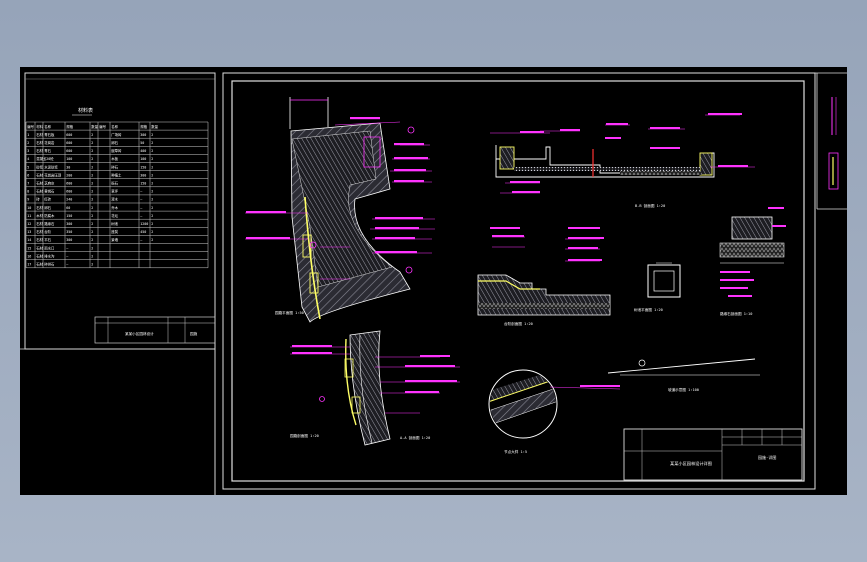 Image resolution: width=867 pixels, height=562 pixels. I want to click on path-section-view: 园路剖面图 1:20 A-A 剖面图 1:20, so click(375, 388).